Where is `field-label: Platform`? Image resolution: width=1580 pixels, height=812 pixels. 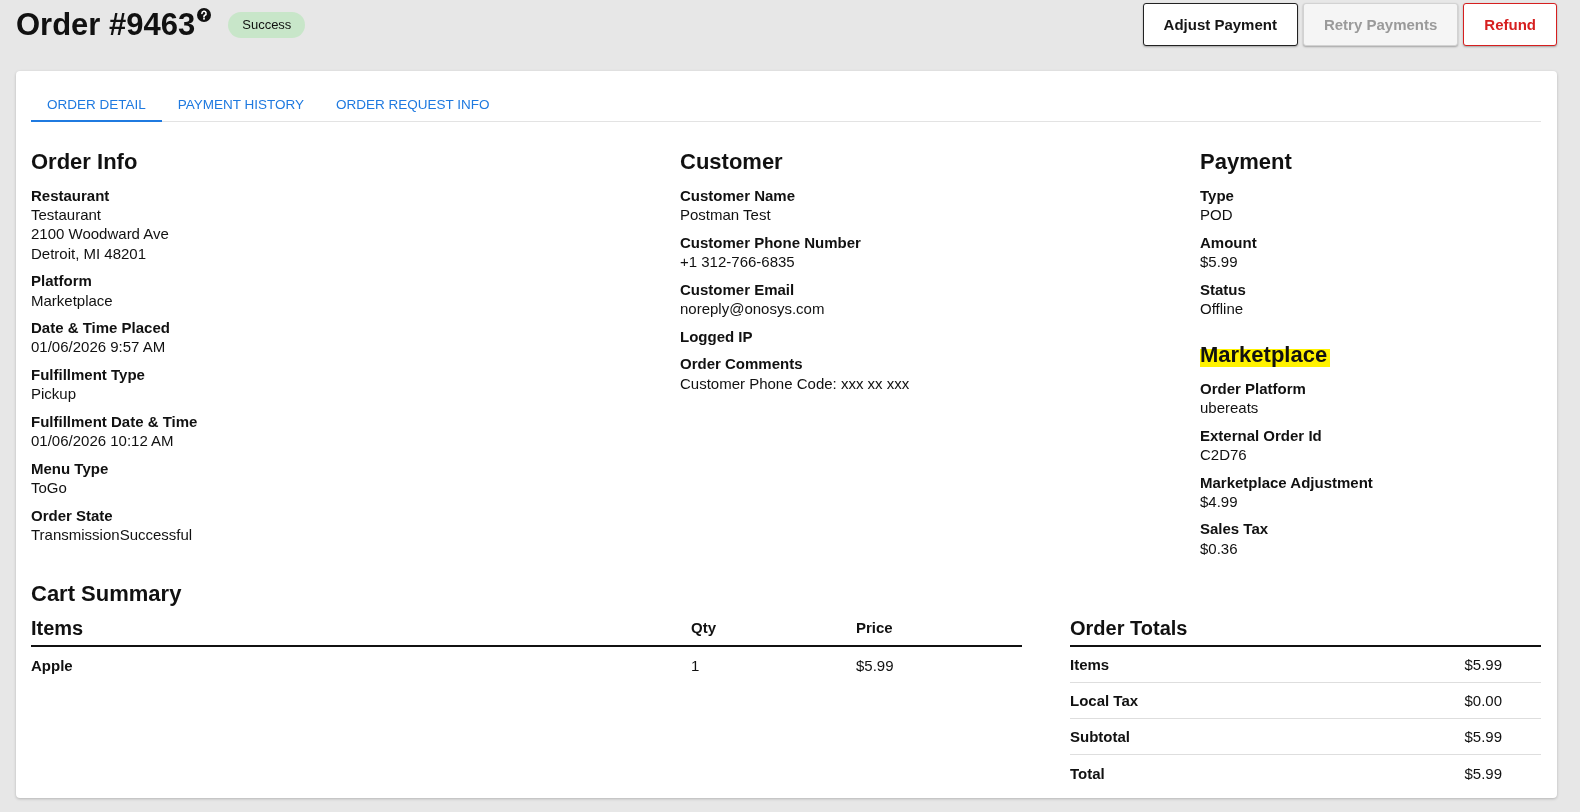
field-label: Platform is located at coordinates (62, 281).